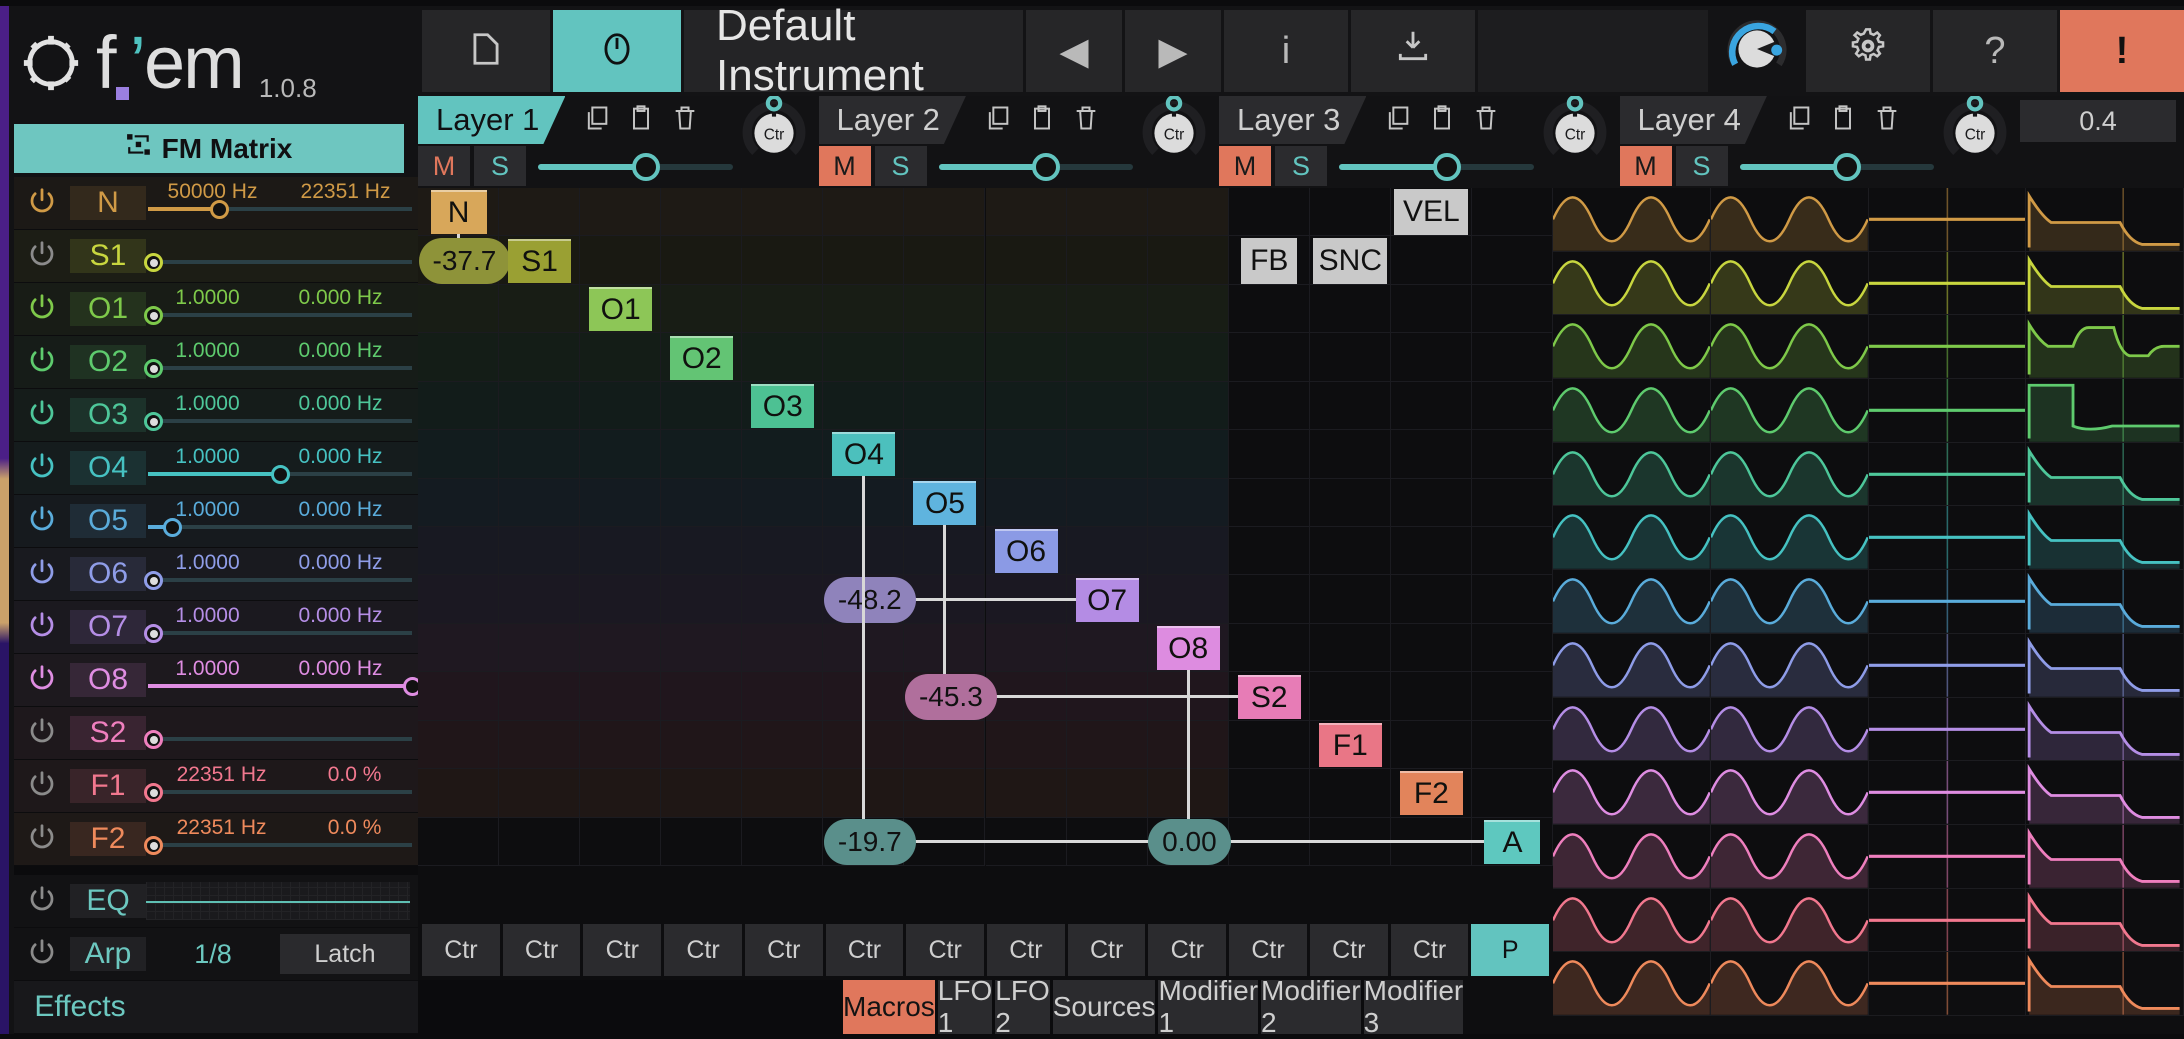  I want to click on matrix-connection-value: -48.2, so click(869, 599).